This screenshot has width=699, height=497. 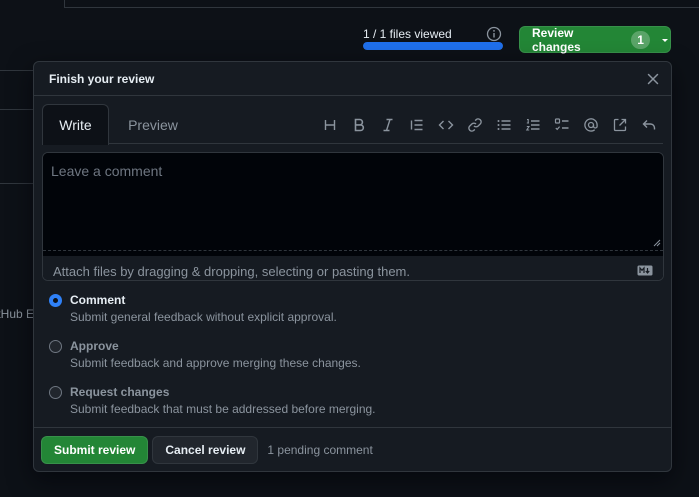 I want to click on background-file-box, so click(x=381, y=4).